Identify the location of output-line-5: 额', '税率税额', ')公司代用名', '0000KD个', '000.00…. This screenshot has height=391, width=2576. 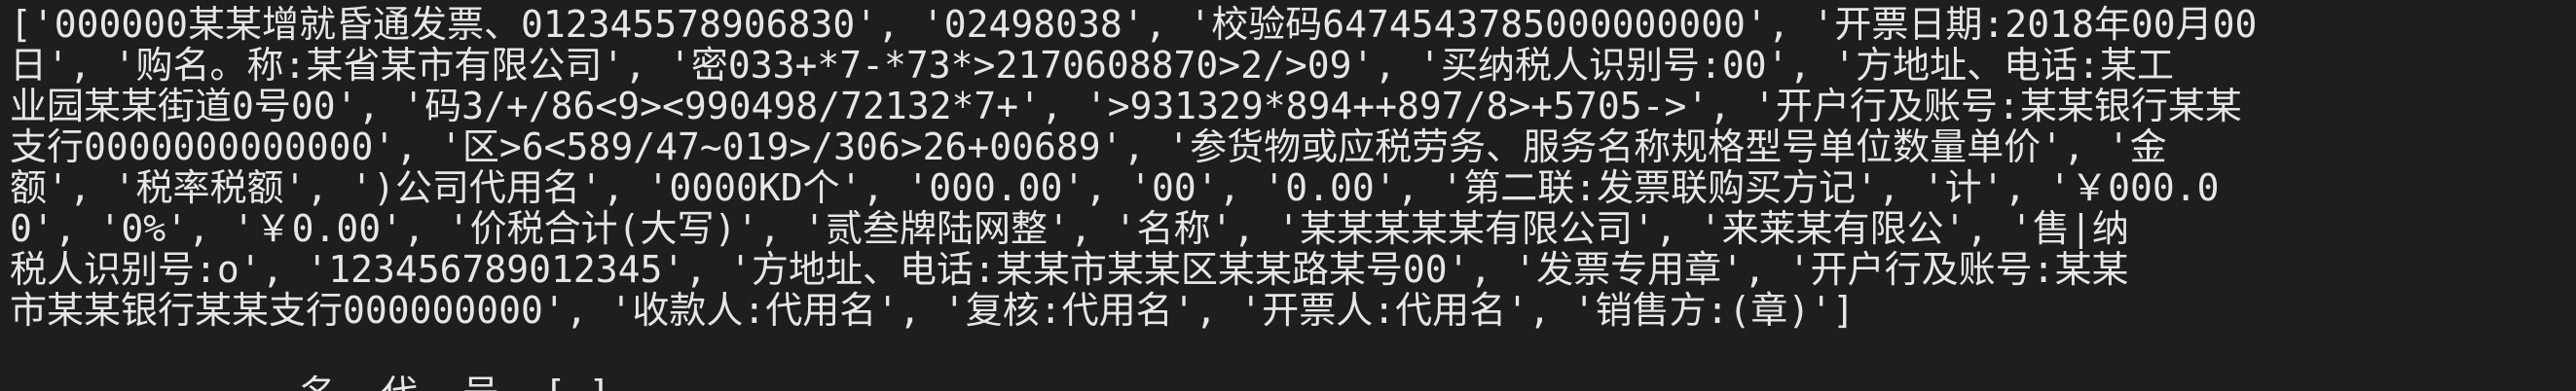
(1115, 187).